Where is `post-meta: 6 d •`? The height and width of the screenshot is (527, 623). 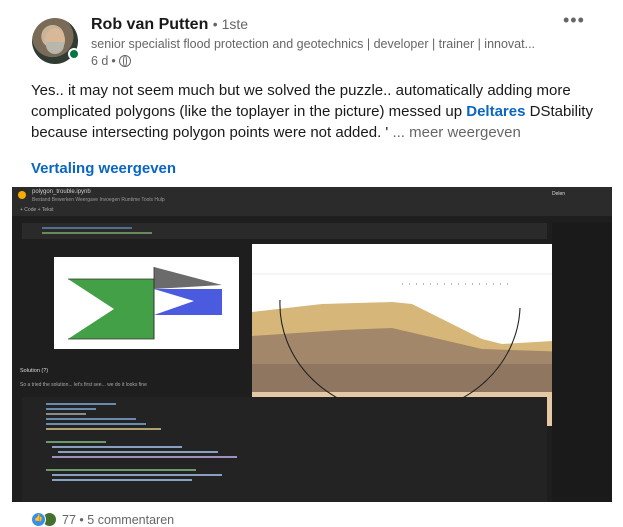 post-meta: 6 d • is located at coordinates (111, 61).